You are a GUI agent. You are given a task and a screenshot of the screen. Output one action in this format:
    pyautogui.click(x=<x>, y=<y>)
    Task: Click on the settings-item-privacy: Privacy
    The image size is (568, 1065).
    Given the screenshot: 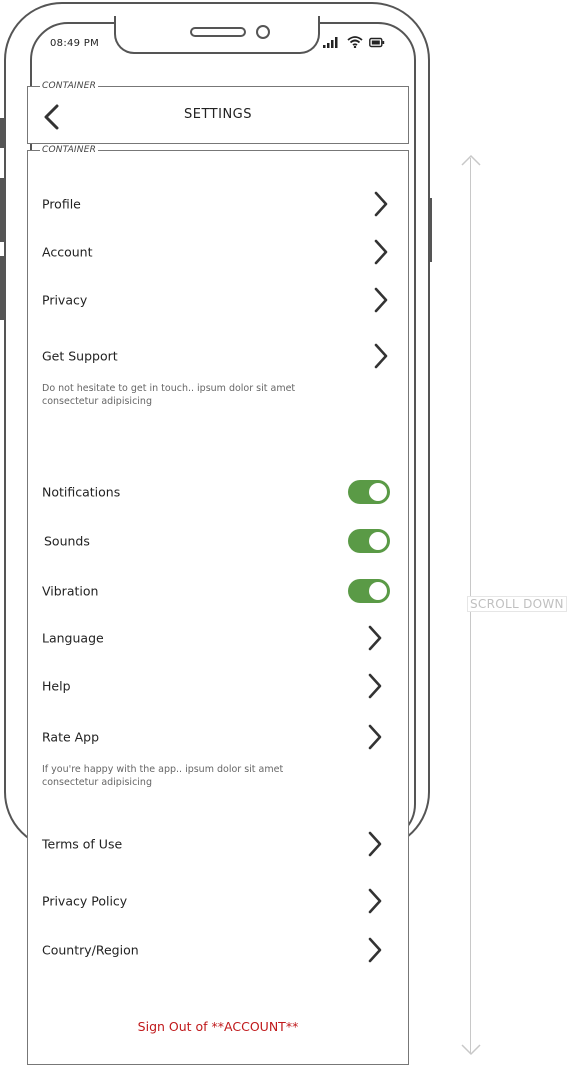 What is the action you would take?
    pyautogui.click(x=216, y=300)
    